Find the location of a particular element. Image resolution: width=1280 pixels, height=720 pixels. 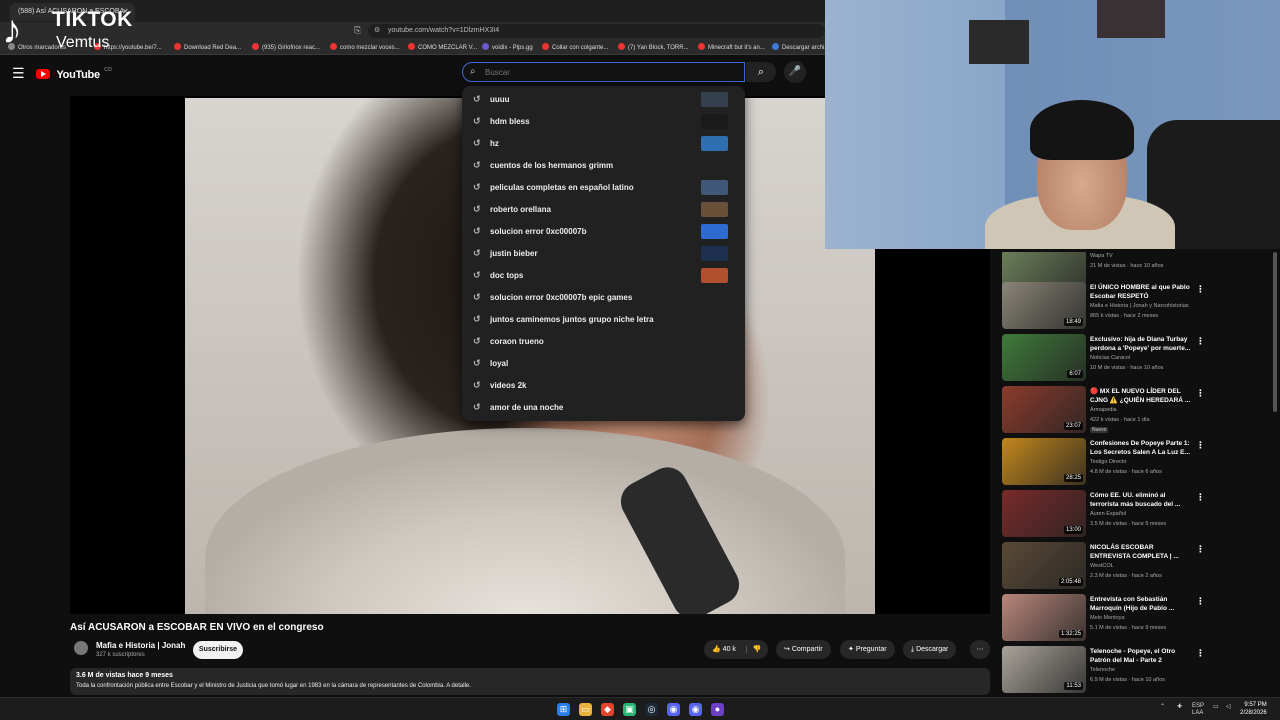

video-thumbnail: 11:53 is located at coordinates (1044, 669).